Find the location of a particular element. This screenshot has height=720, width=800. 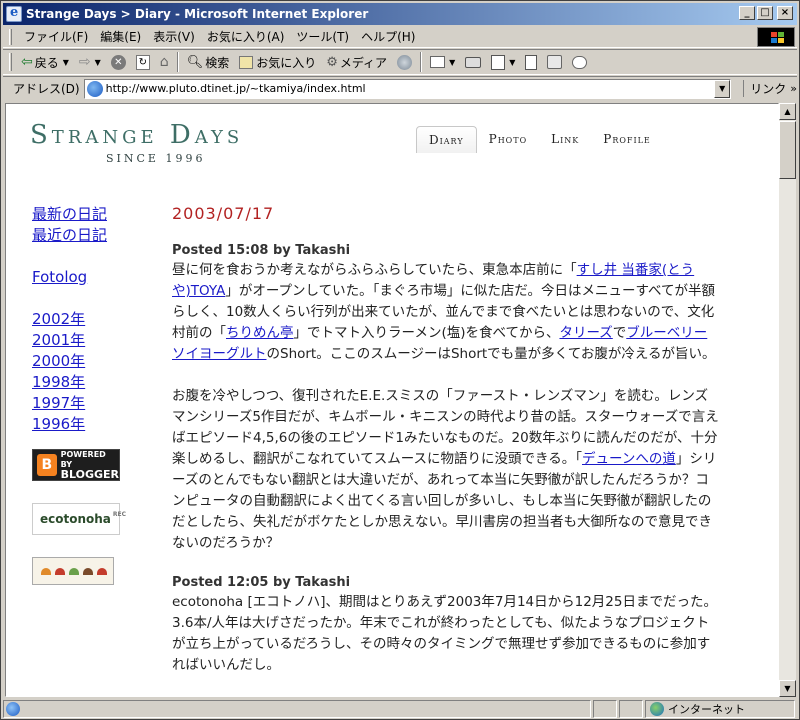

sidebar-year-1997: 1997年 is located at coordinates (87, 403).